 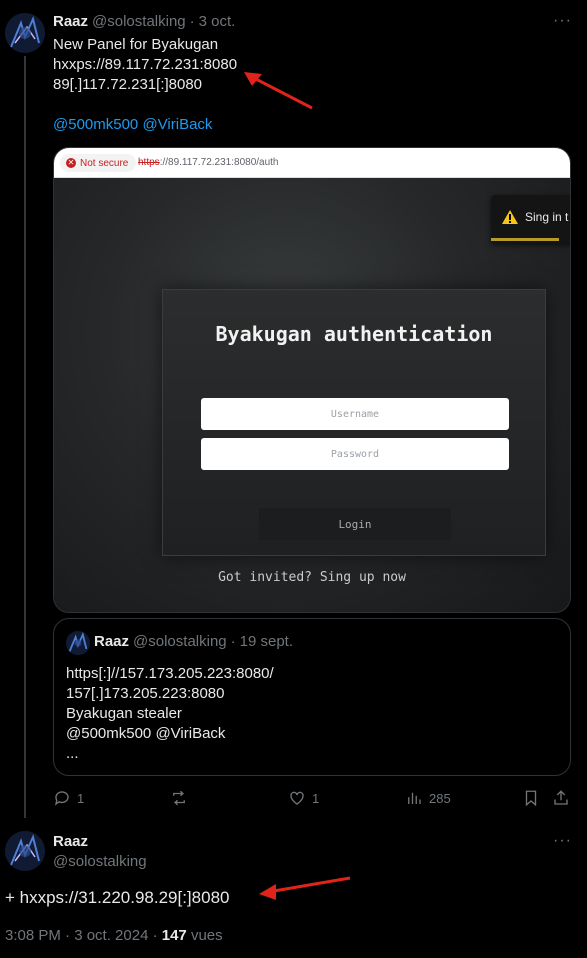 What do you see at coordinates (149, 162) in the screenshot?
I see `url-scheme: https` at bounding box center [149, 162].